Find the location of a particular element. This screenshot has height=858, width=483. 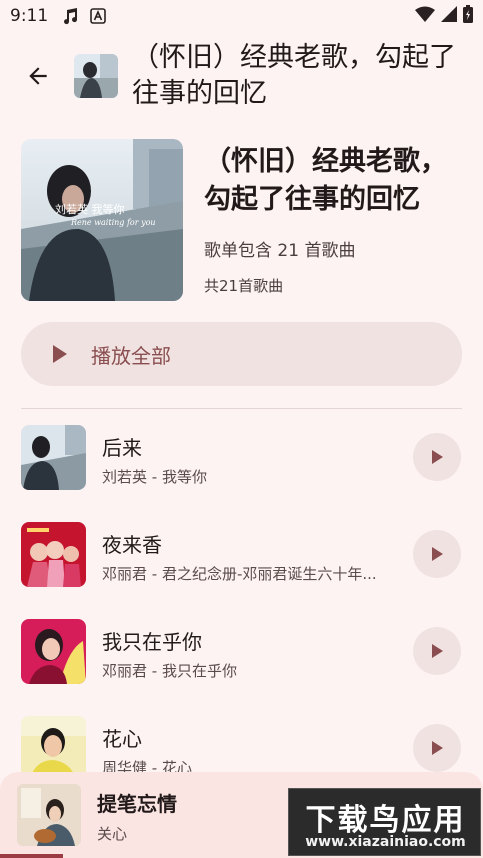

back-button is located at coordinates (38, 76).